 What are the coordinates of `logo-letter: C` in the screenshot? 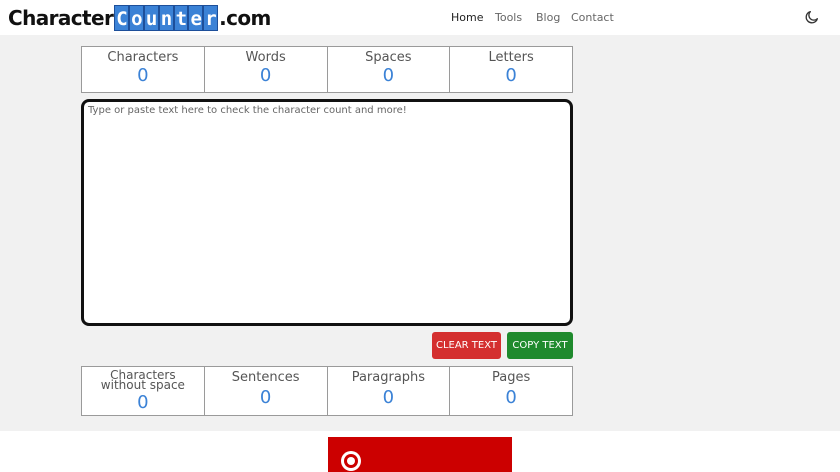 It's located at (122, 17).